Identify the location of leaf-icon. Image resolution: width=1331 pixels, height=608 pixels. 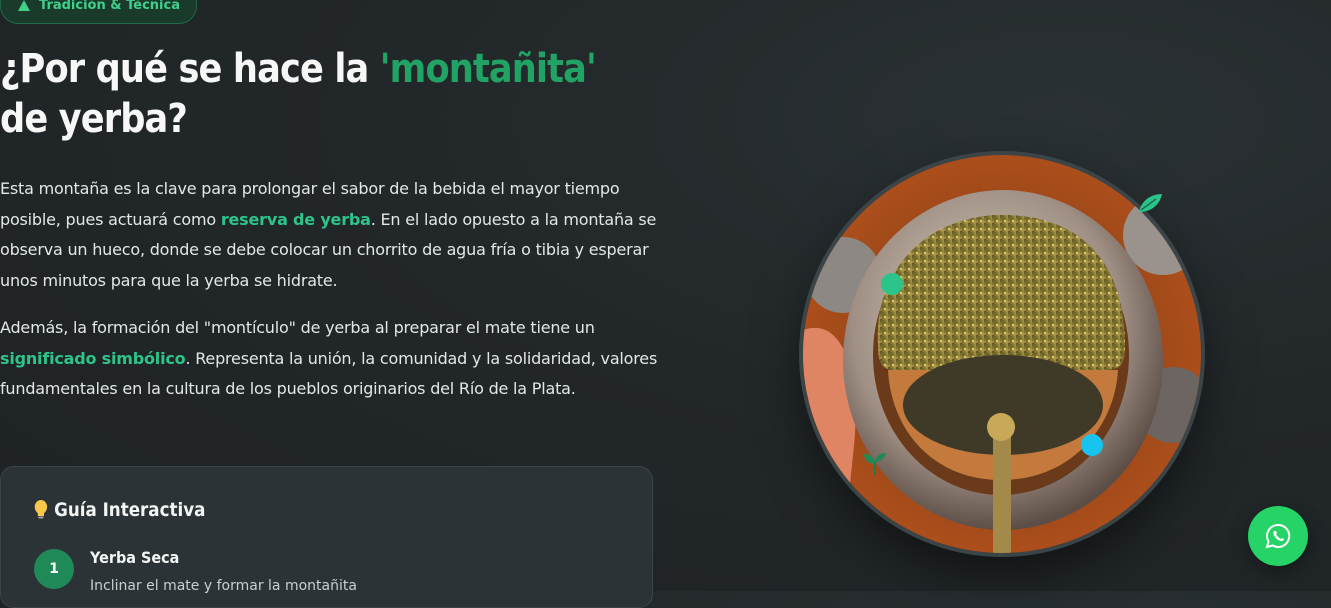
(1150, 203).